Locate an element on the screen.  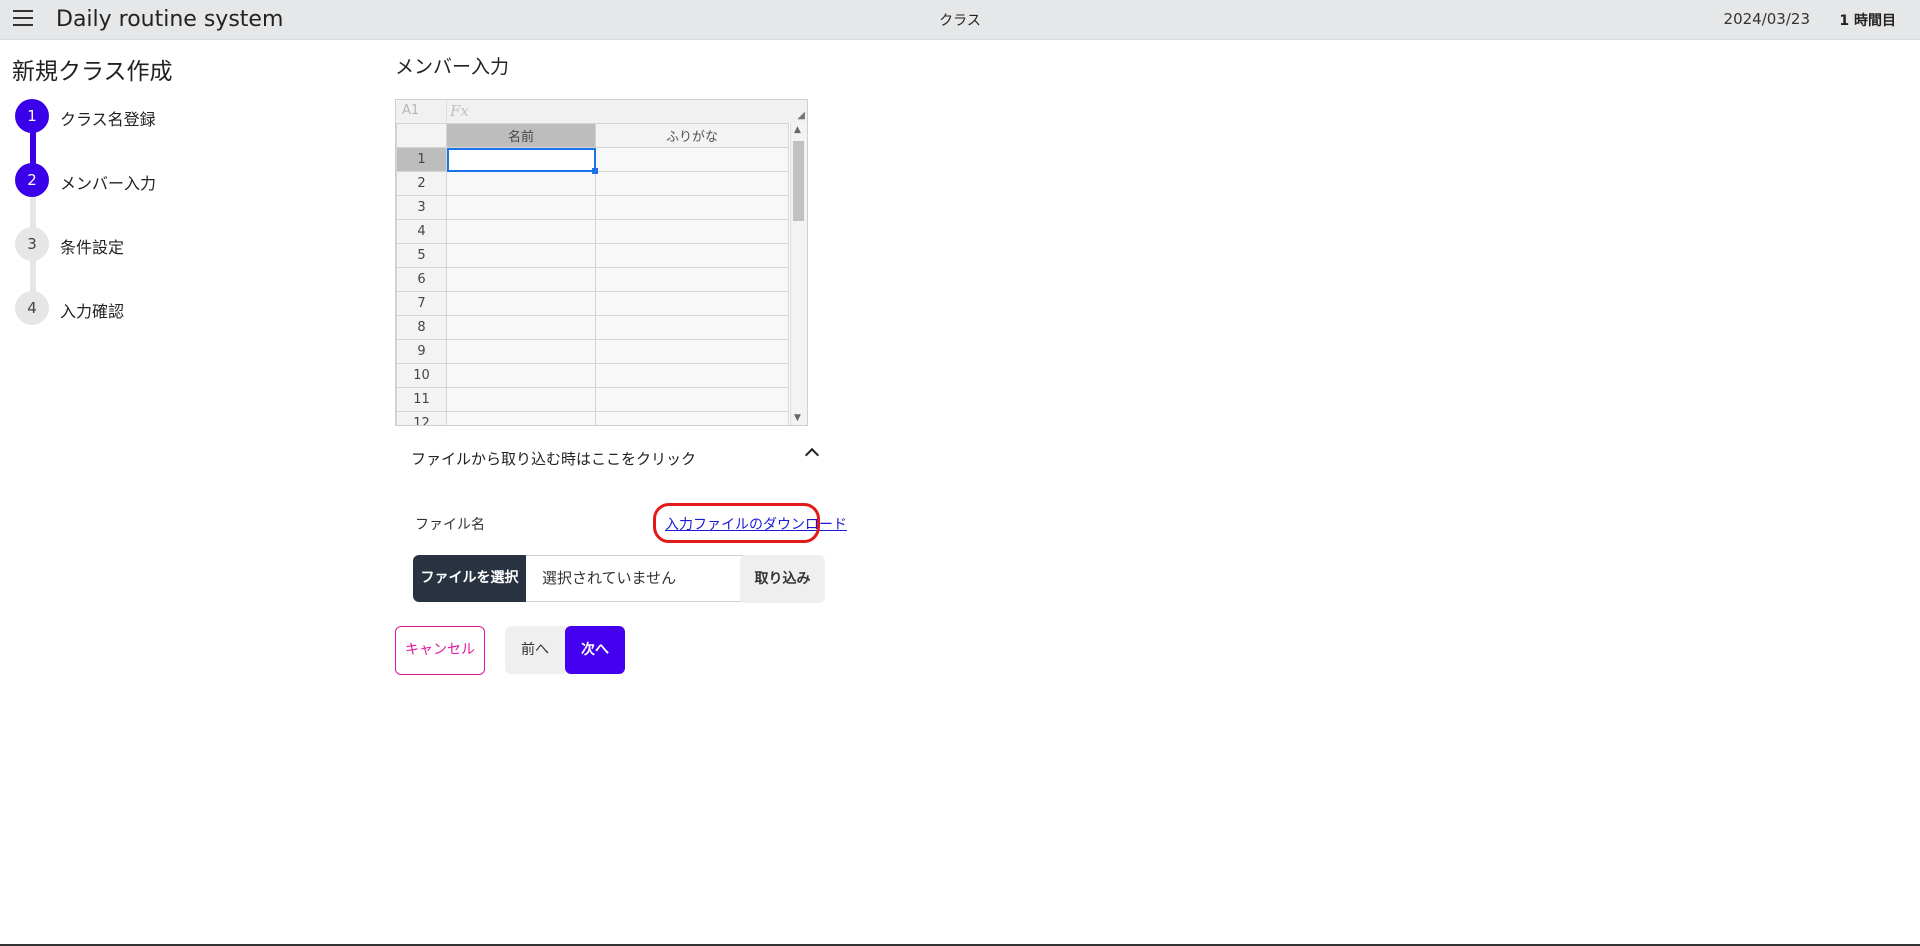
current-period: 1 時間目 is located at coordinates (1867, 21).